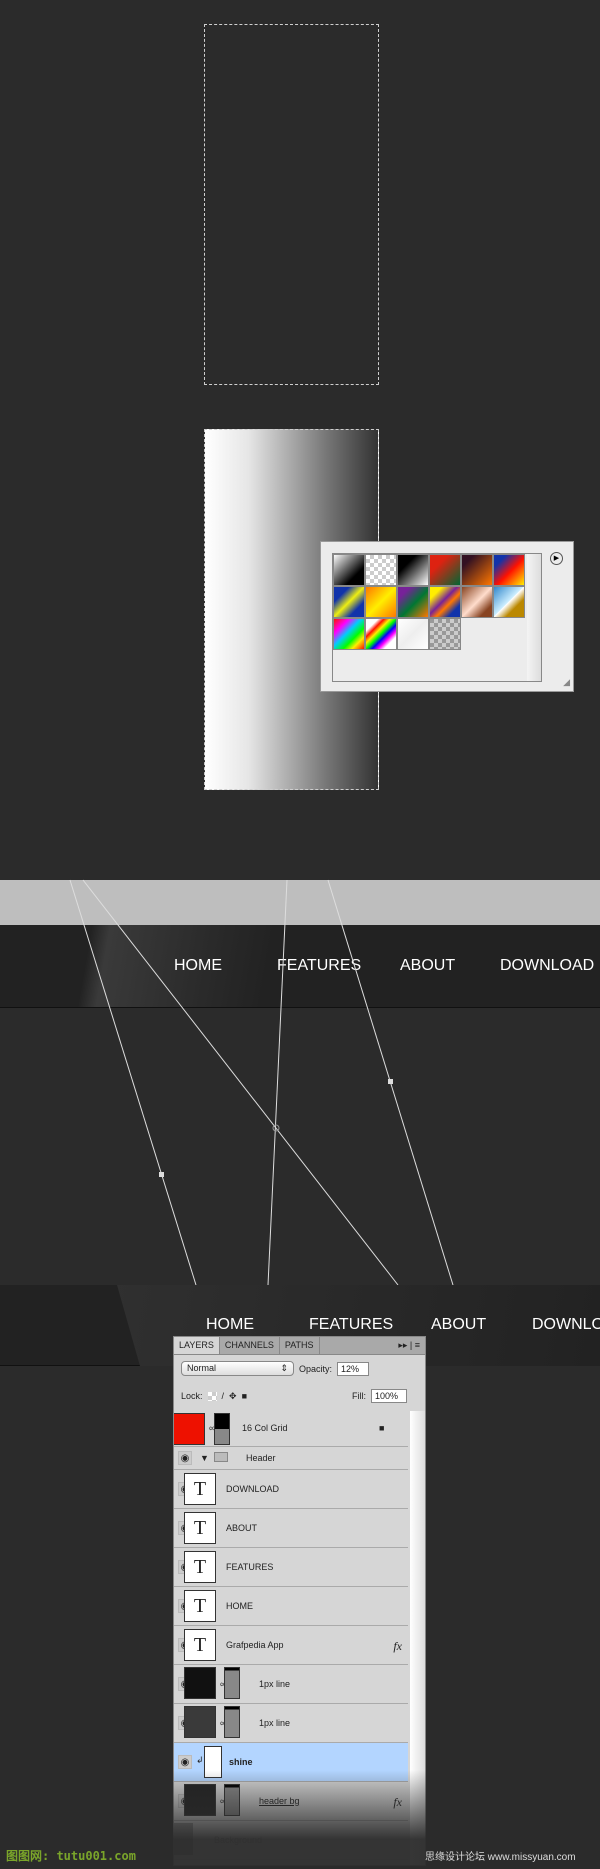 This screenshot has width=600, height=1869. I want to click on layer-row: ◉TABOUT, so click(291, 1528).